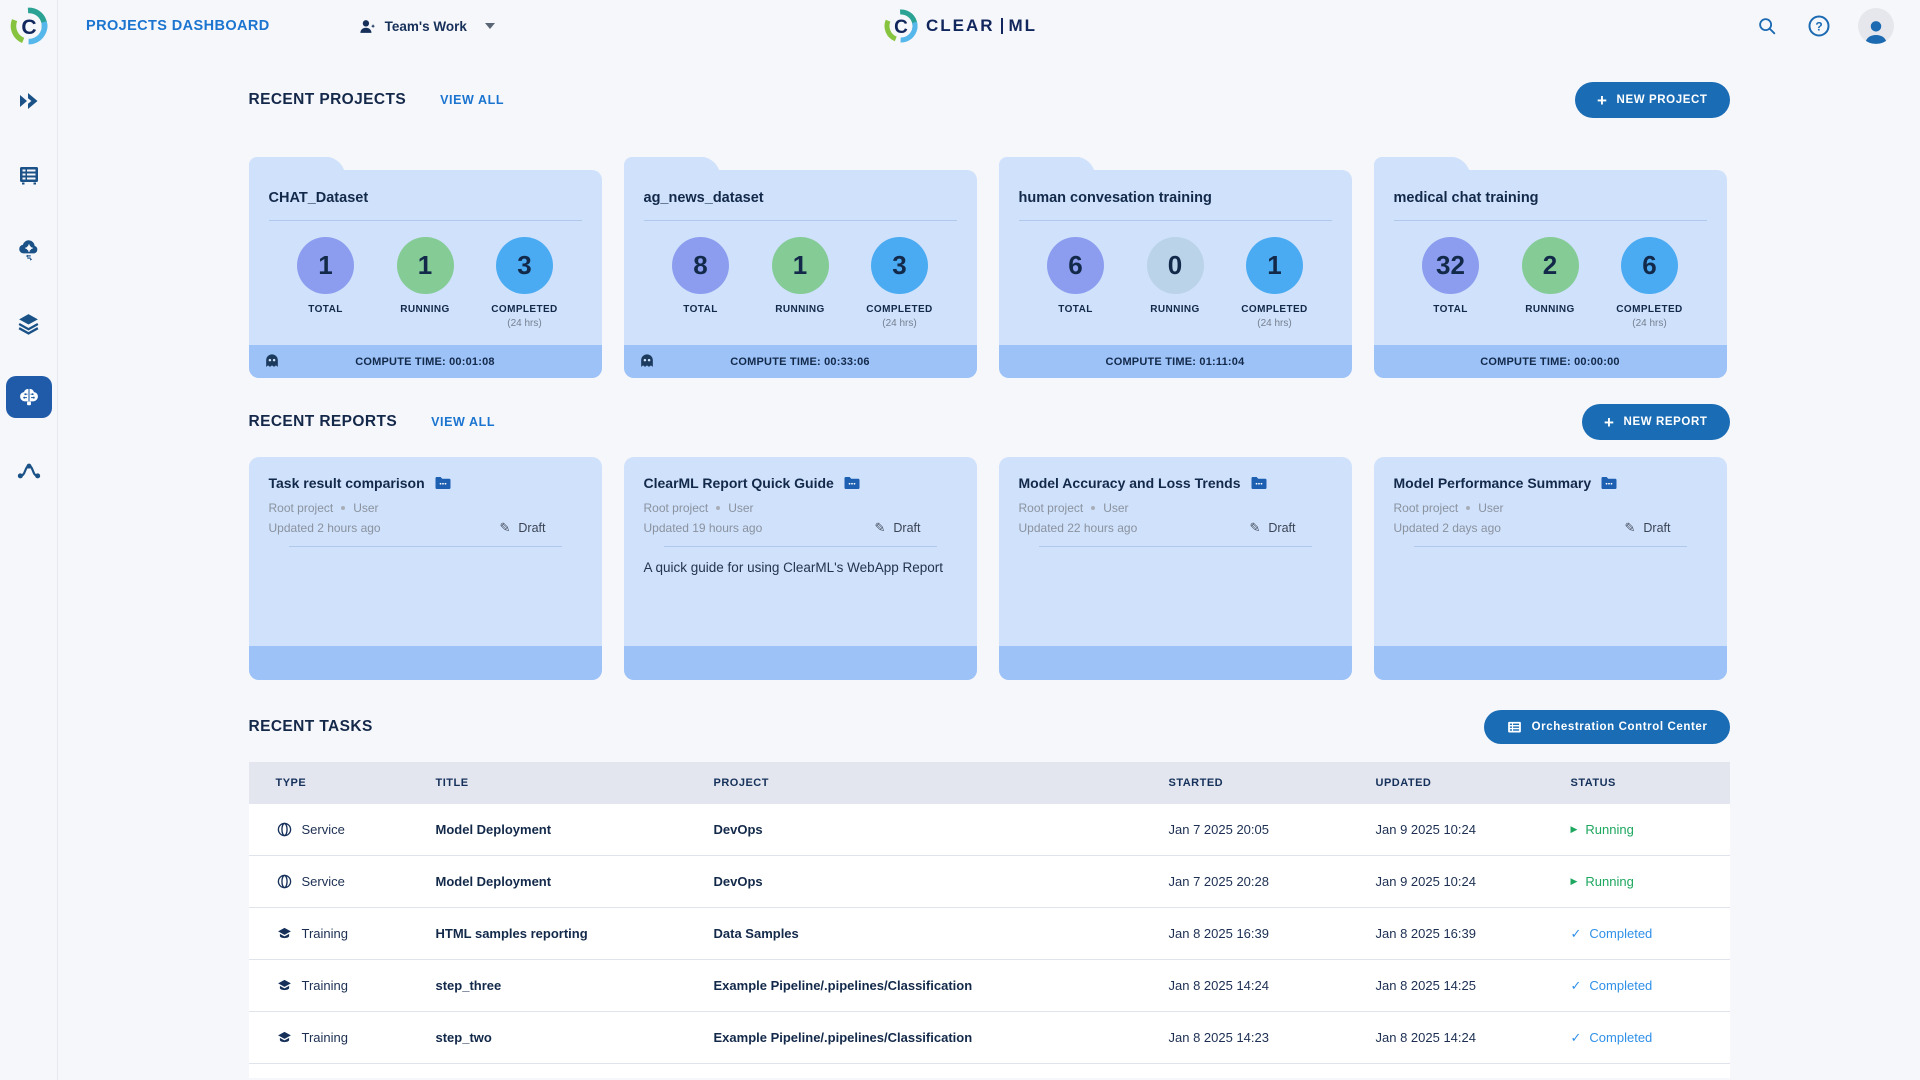  I want to click on status-badge: Running, so click(1650, 881).